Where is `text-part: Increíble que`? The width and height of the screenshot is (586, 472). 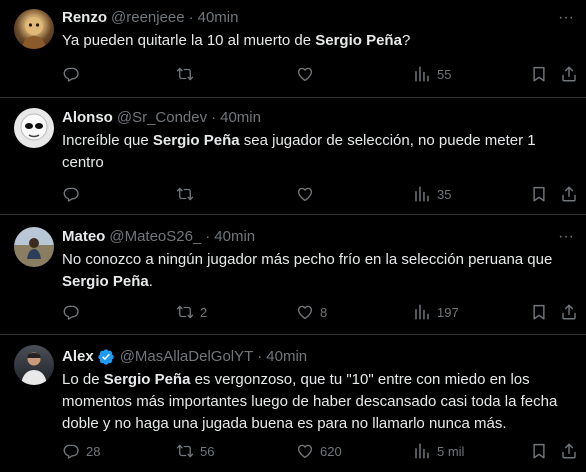 text-part: Increíble que is located at coordinates (107, 140).